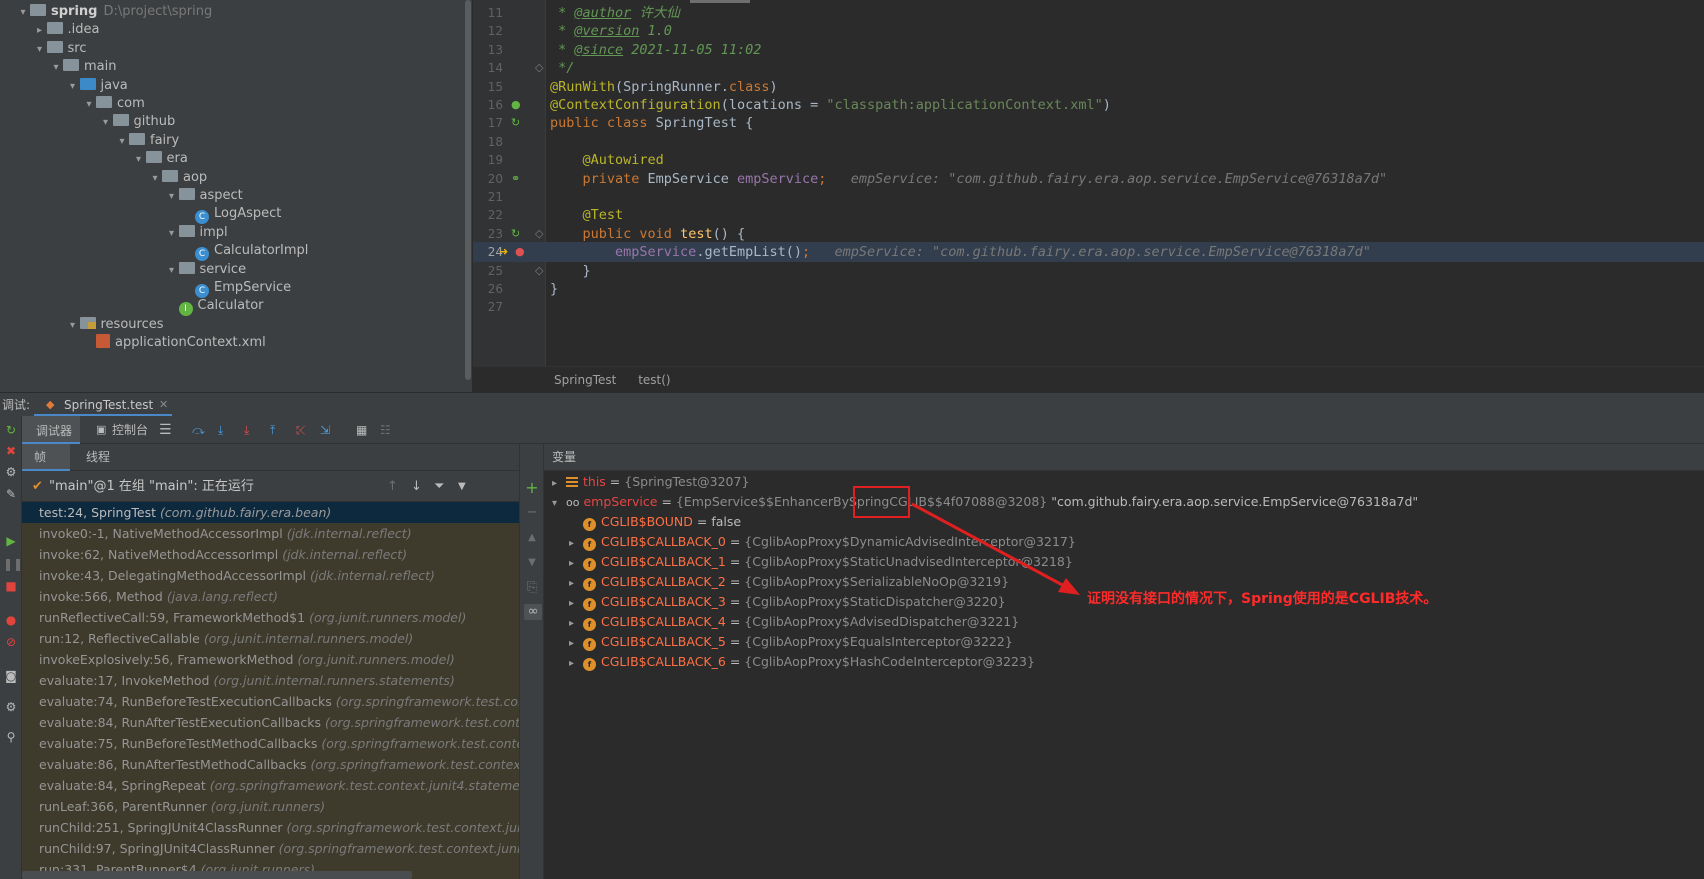 This screenshot has height=879, width=1704. What do you see at coordinates (11, 676) in the screenshot?
I see `camera-icon: ◙` at bounding box center [11, 676].